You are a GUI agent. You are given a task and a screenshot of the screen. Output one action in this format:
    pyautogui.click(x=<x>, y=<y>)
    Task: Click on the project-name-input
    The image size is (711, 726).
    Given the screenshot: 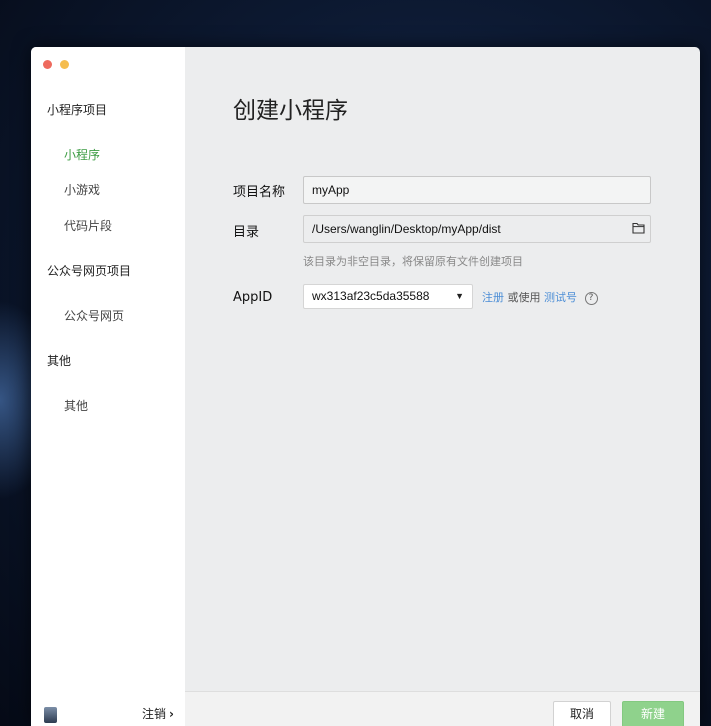 What is the action you would take?
    pyautogui.click(x=477, y=190)
    